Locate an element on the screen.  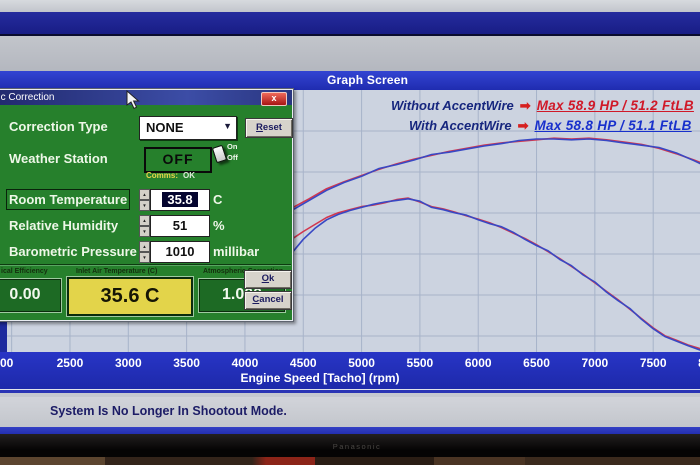
correction-type-value: NONE is located at coordinates (165, 127).